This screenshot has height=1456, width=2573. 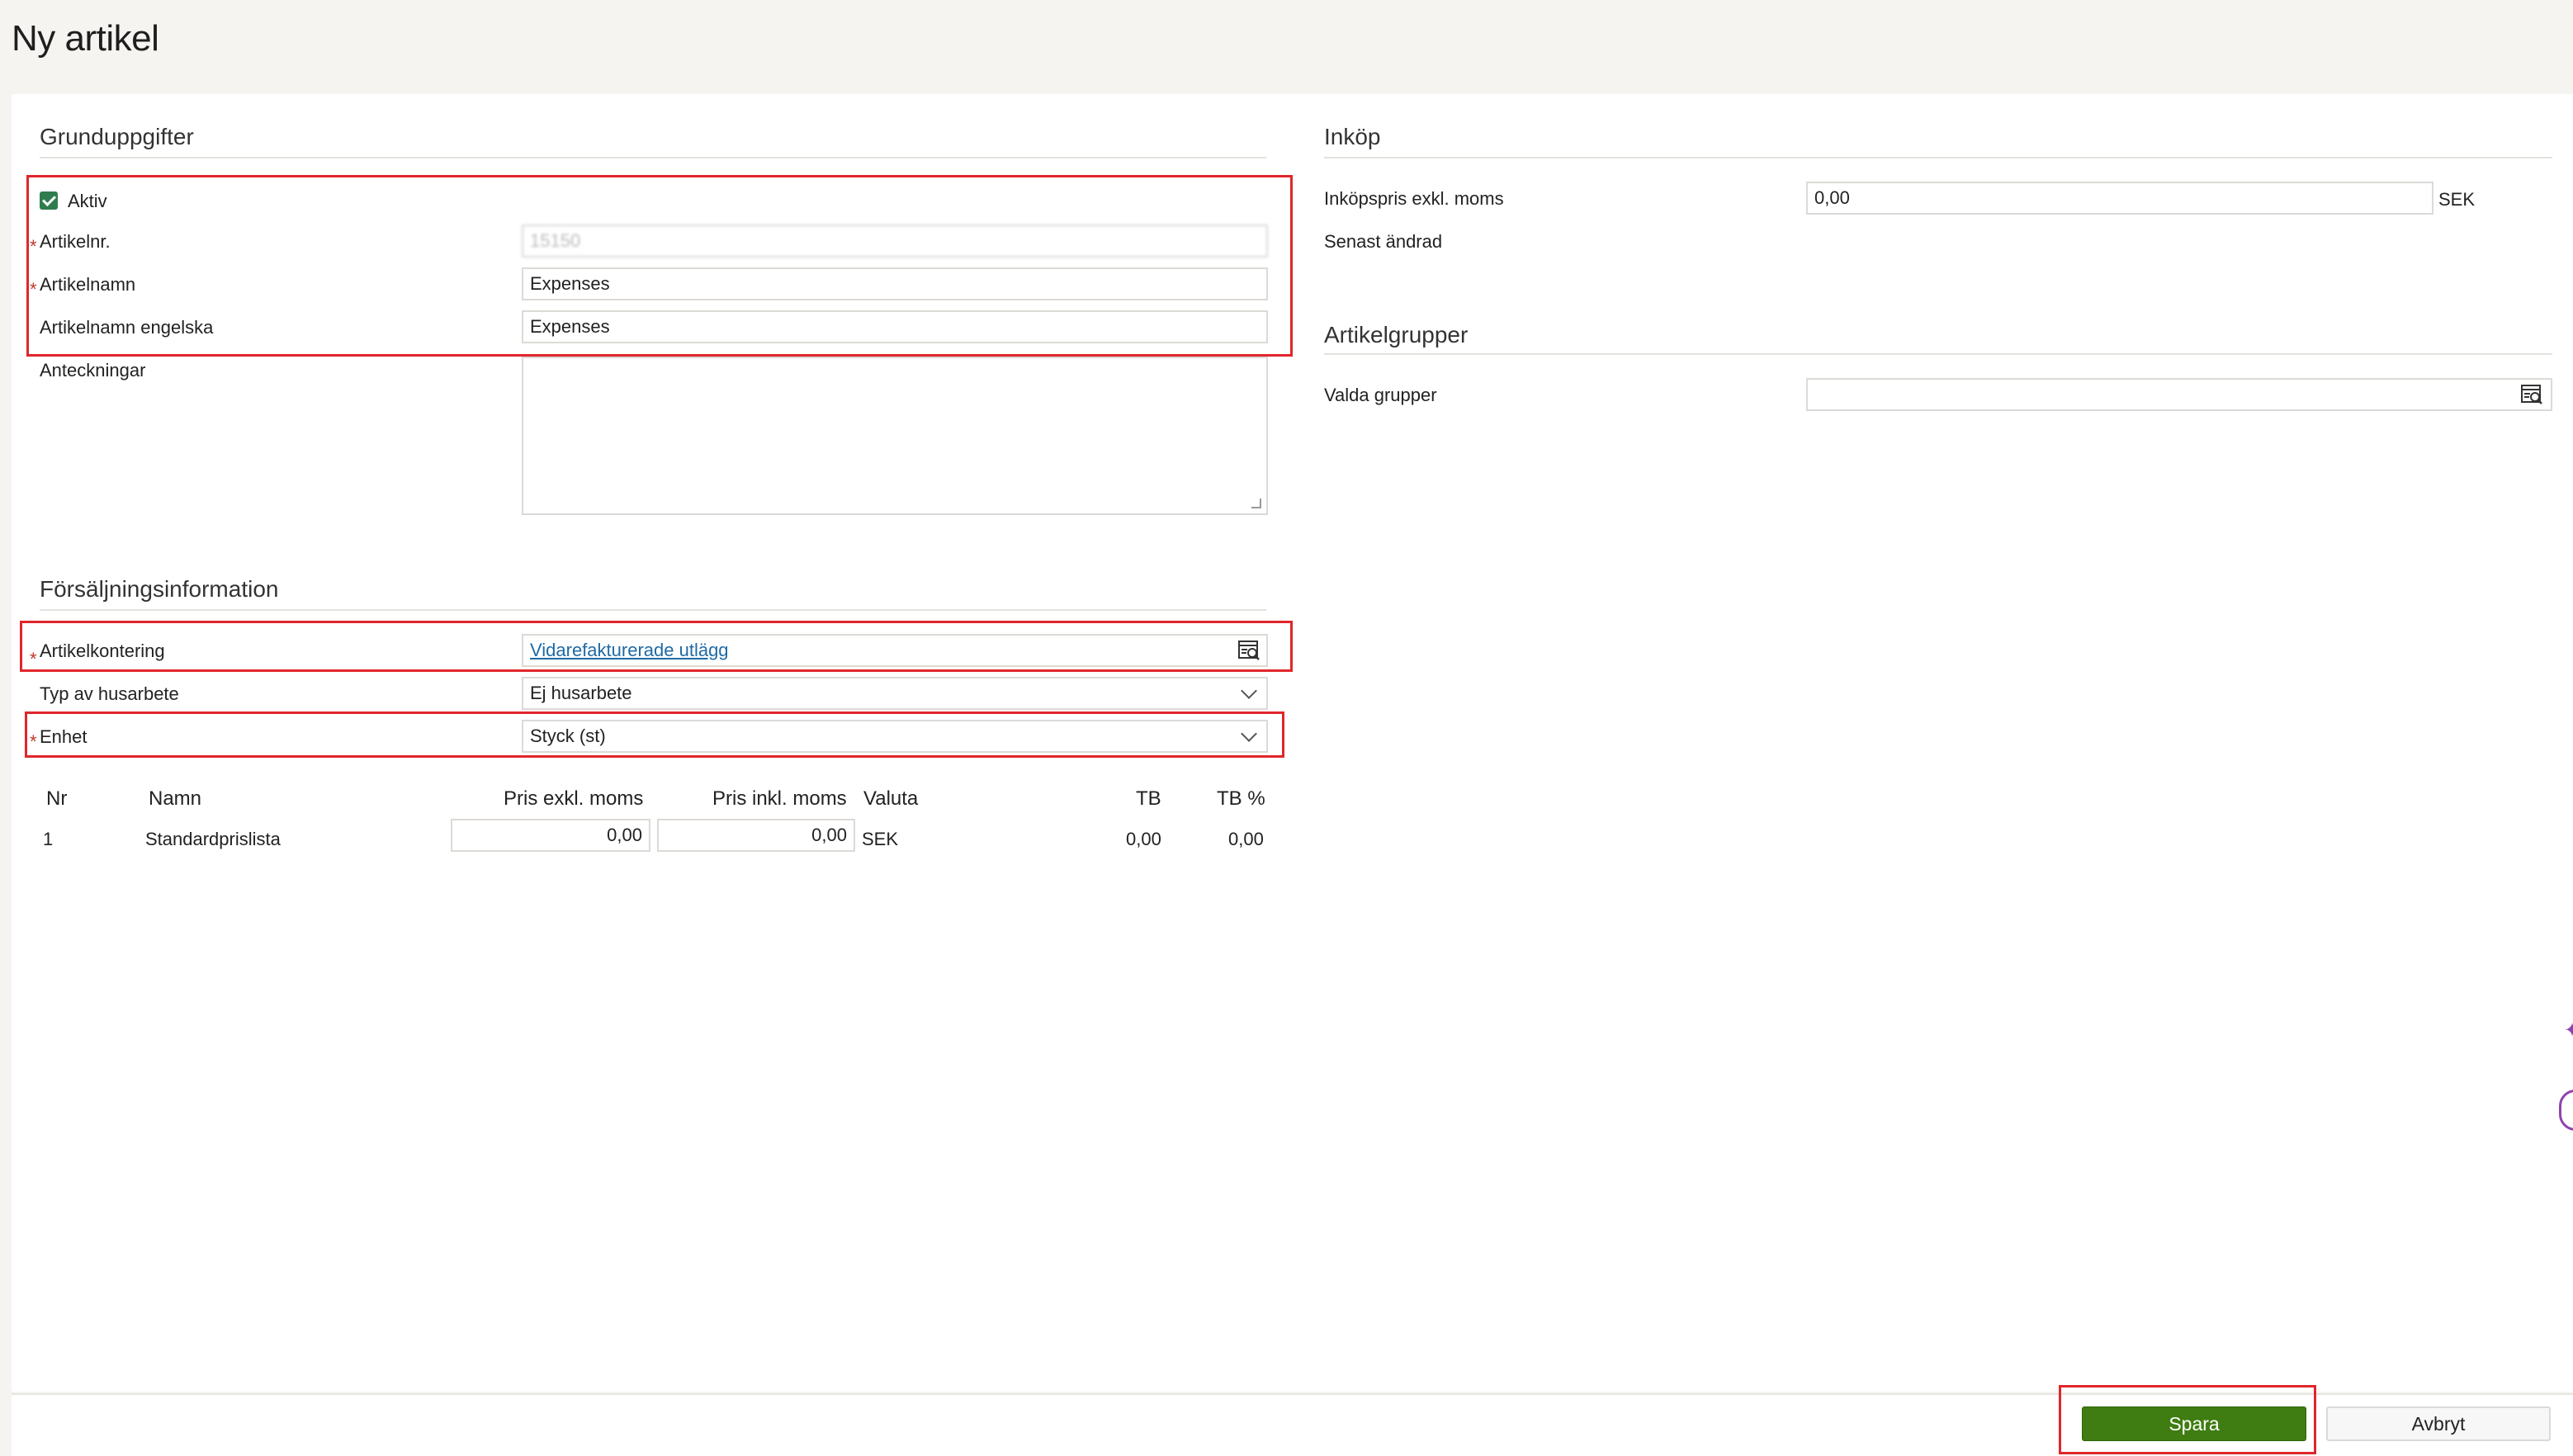 I want to click on resize-handle-icon, so click(x=1256, y=503).